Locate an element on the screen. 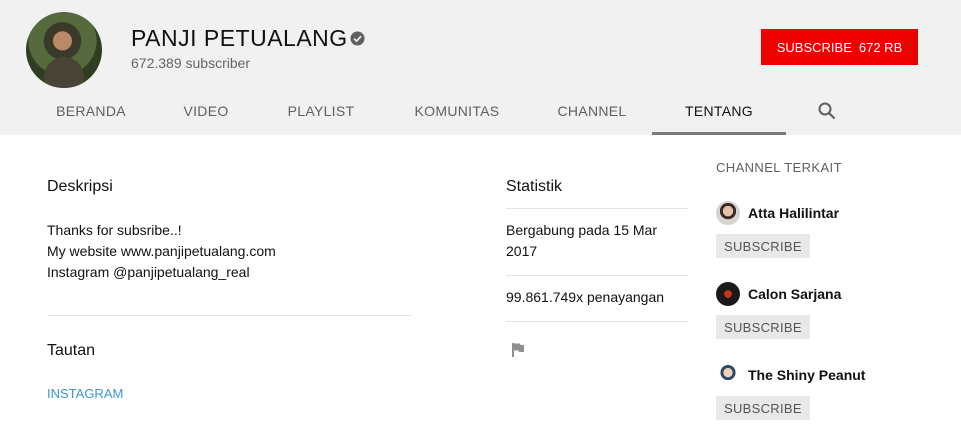  tab-komunitas: KOMUNITAS is located at coordinates (457, 110).